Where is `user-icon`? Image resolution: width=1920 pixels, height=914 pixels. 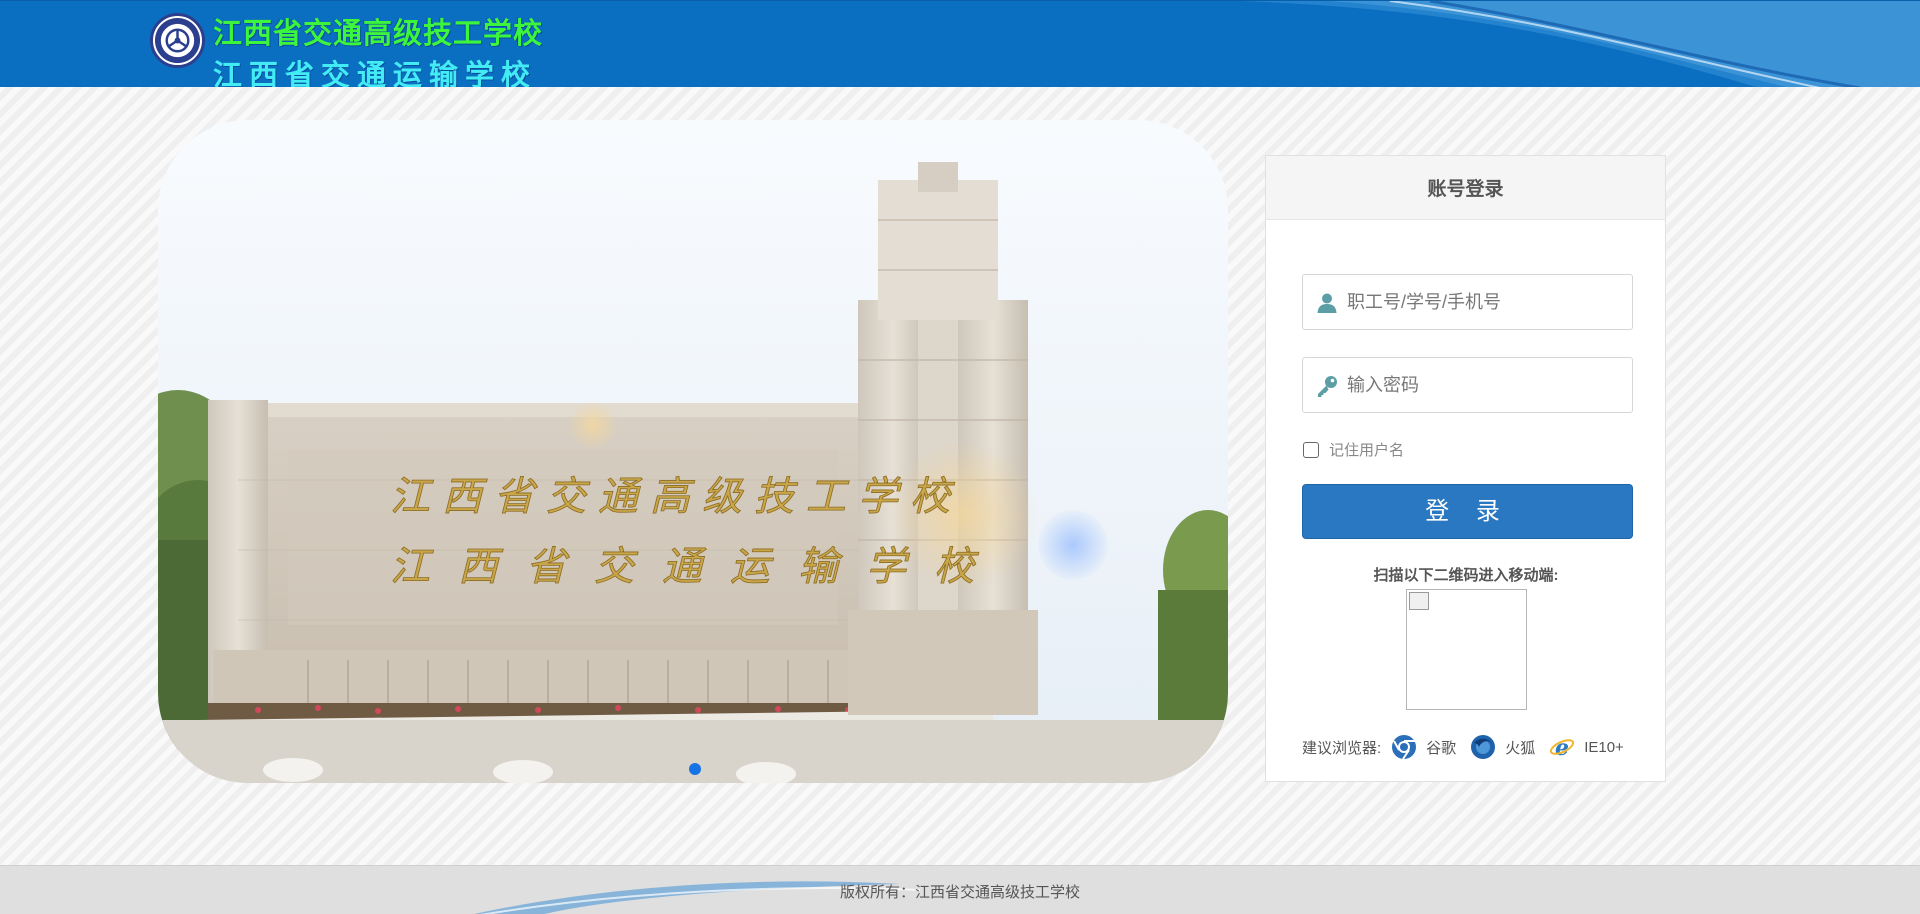
user-icon is located at coordinates (1327, 303).